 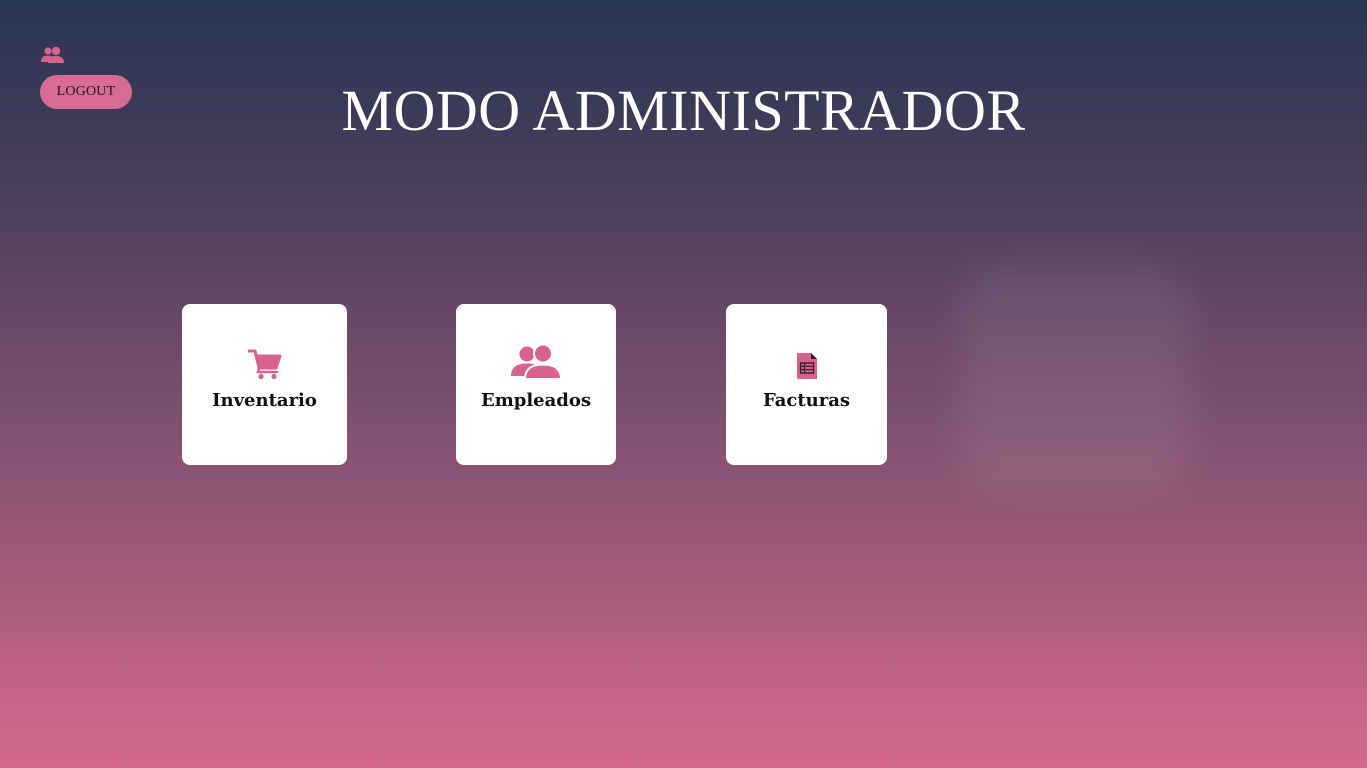 I want to click on decorative-blur, so click(x=1075, y=380).